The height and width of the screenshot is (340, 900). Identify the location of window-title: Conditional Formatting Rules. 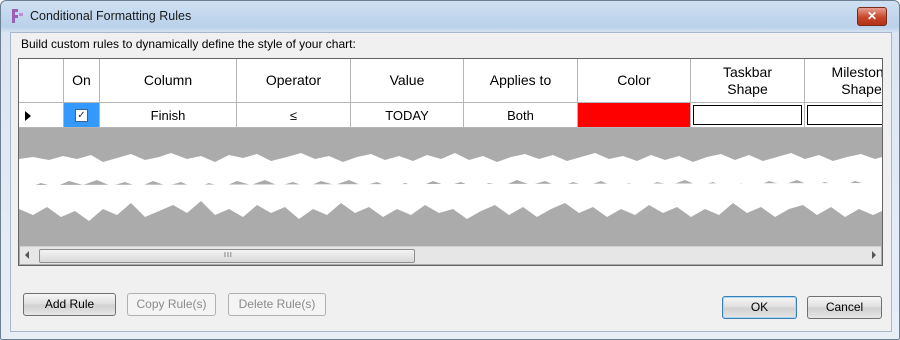
(111, 16).